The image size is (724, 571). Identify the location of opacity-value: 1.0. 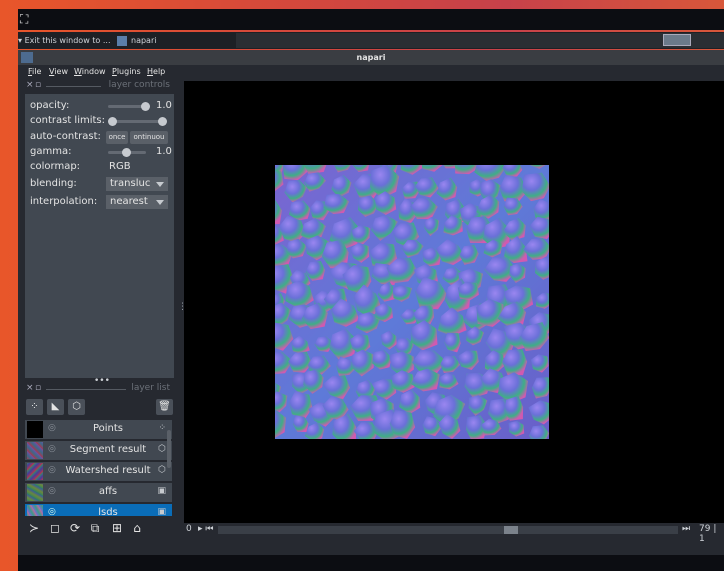
(164, 105).